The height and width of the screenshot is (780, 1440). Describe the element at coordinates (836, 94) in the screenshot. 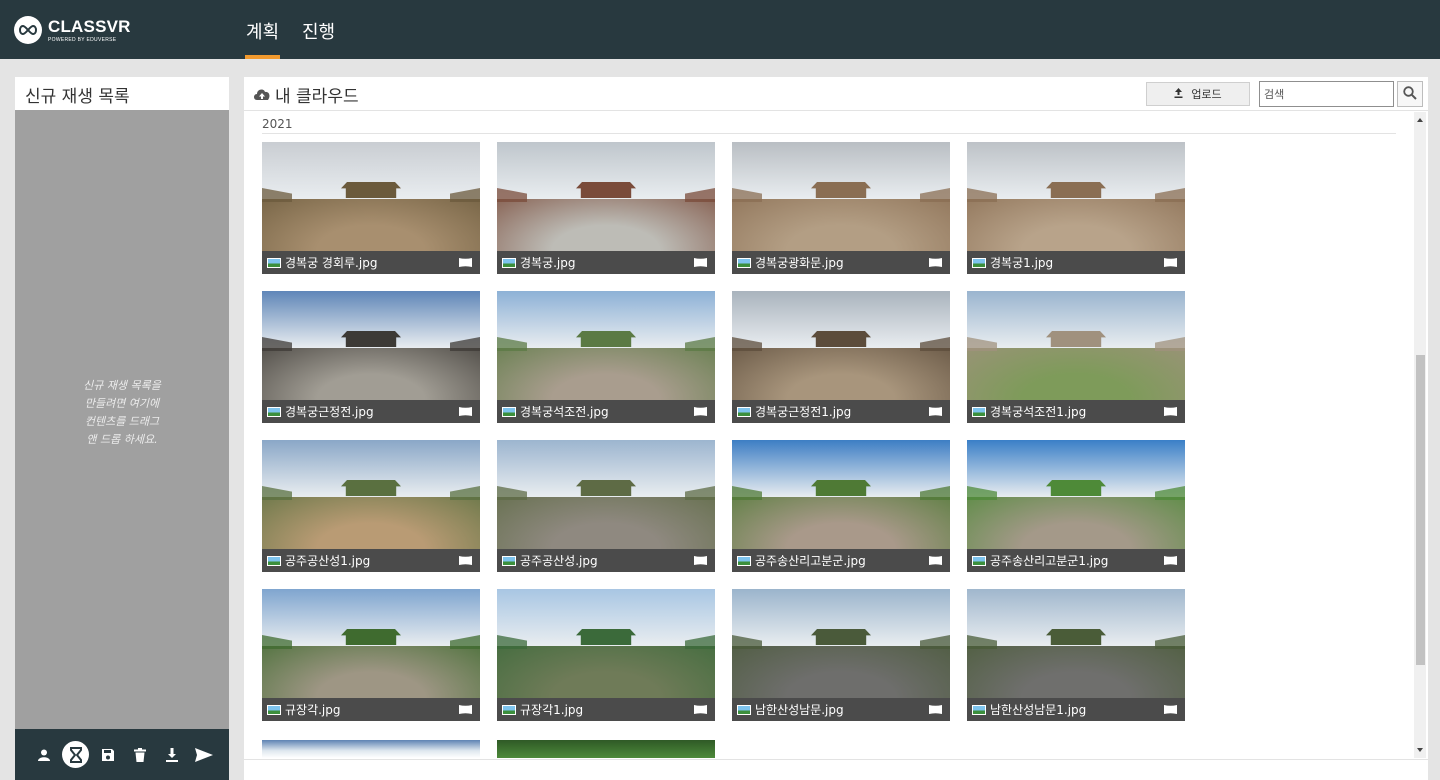

I see `cloud-header: 내 클라우드 업로드` at that location.